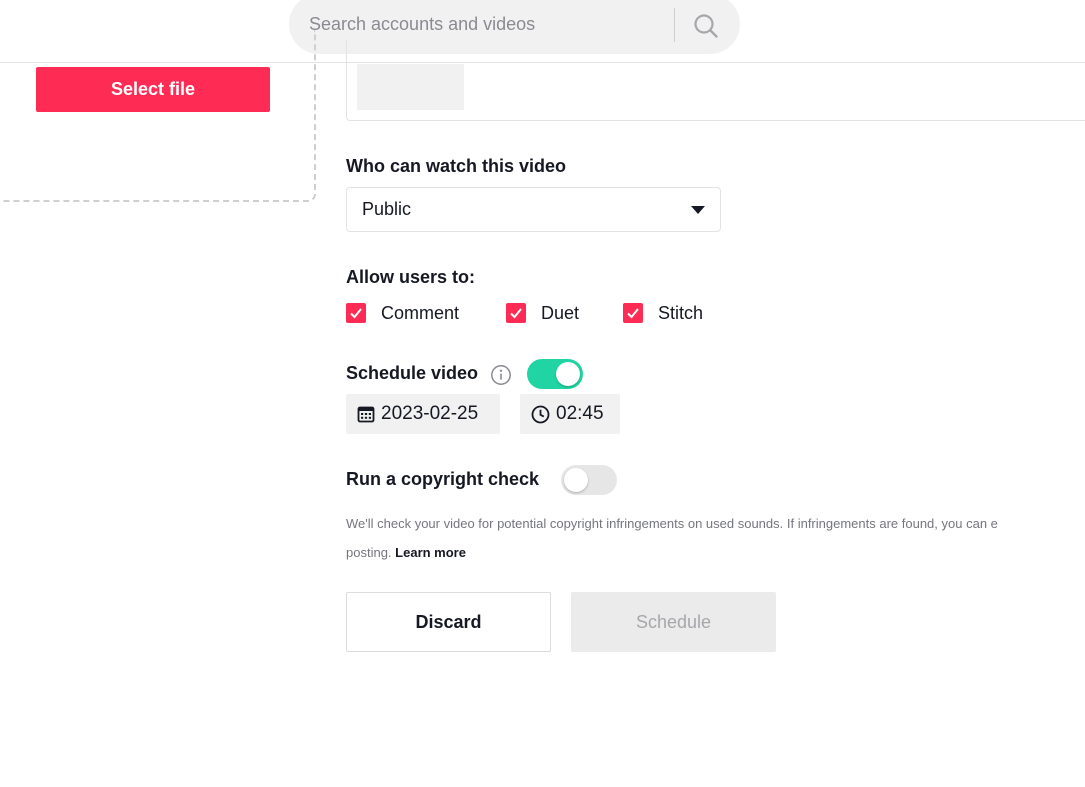 This screenshot has width=1085, height=787. I want to click on checkbox-comment: Comment, so click(402, 313).